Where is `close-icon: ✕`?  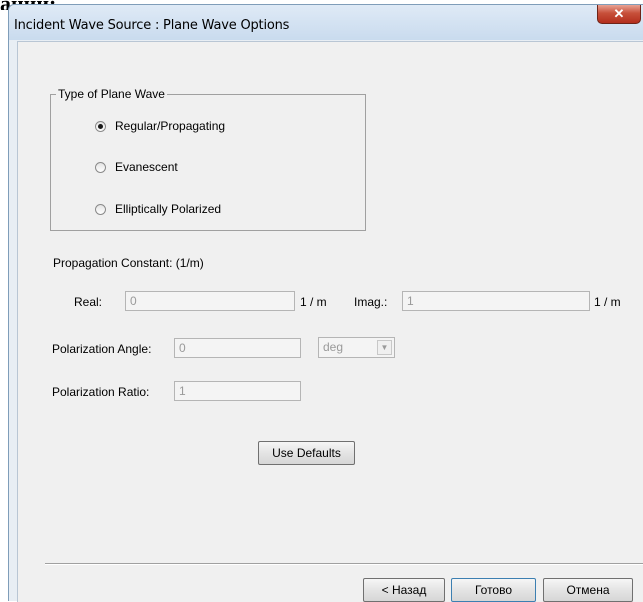
close-icon: ✕ is located at coordinates (619, 13).